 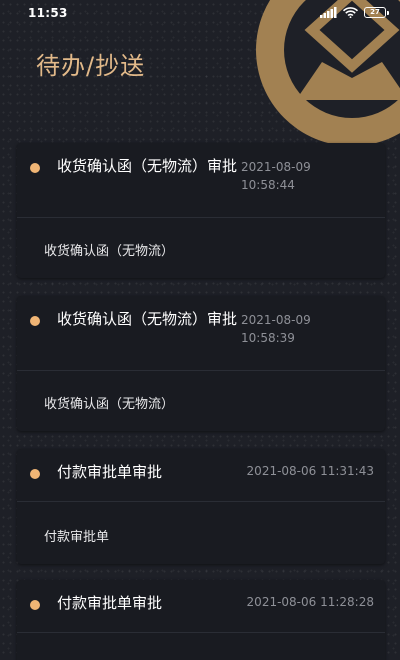 What do you see at coordinates (201, 606) in the screenshot?
I see `todo-item-header: 付款审批单审批 2021-08-06 11:28:28` at bounding box center [201, 606].